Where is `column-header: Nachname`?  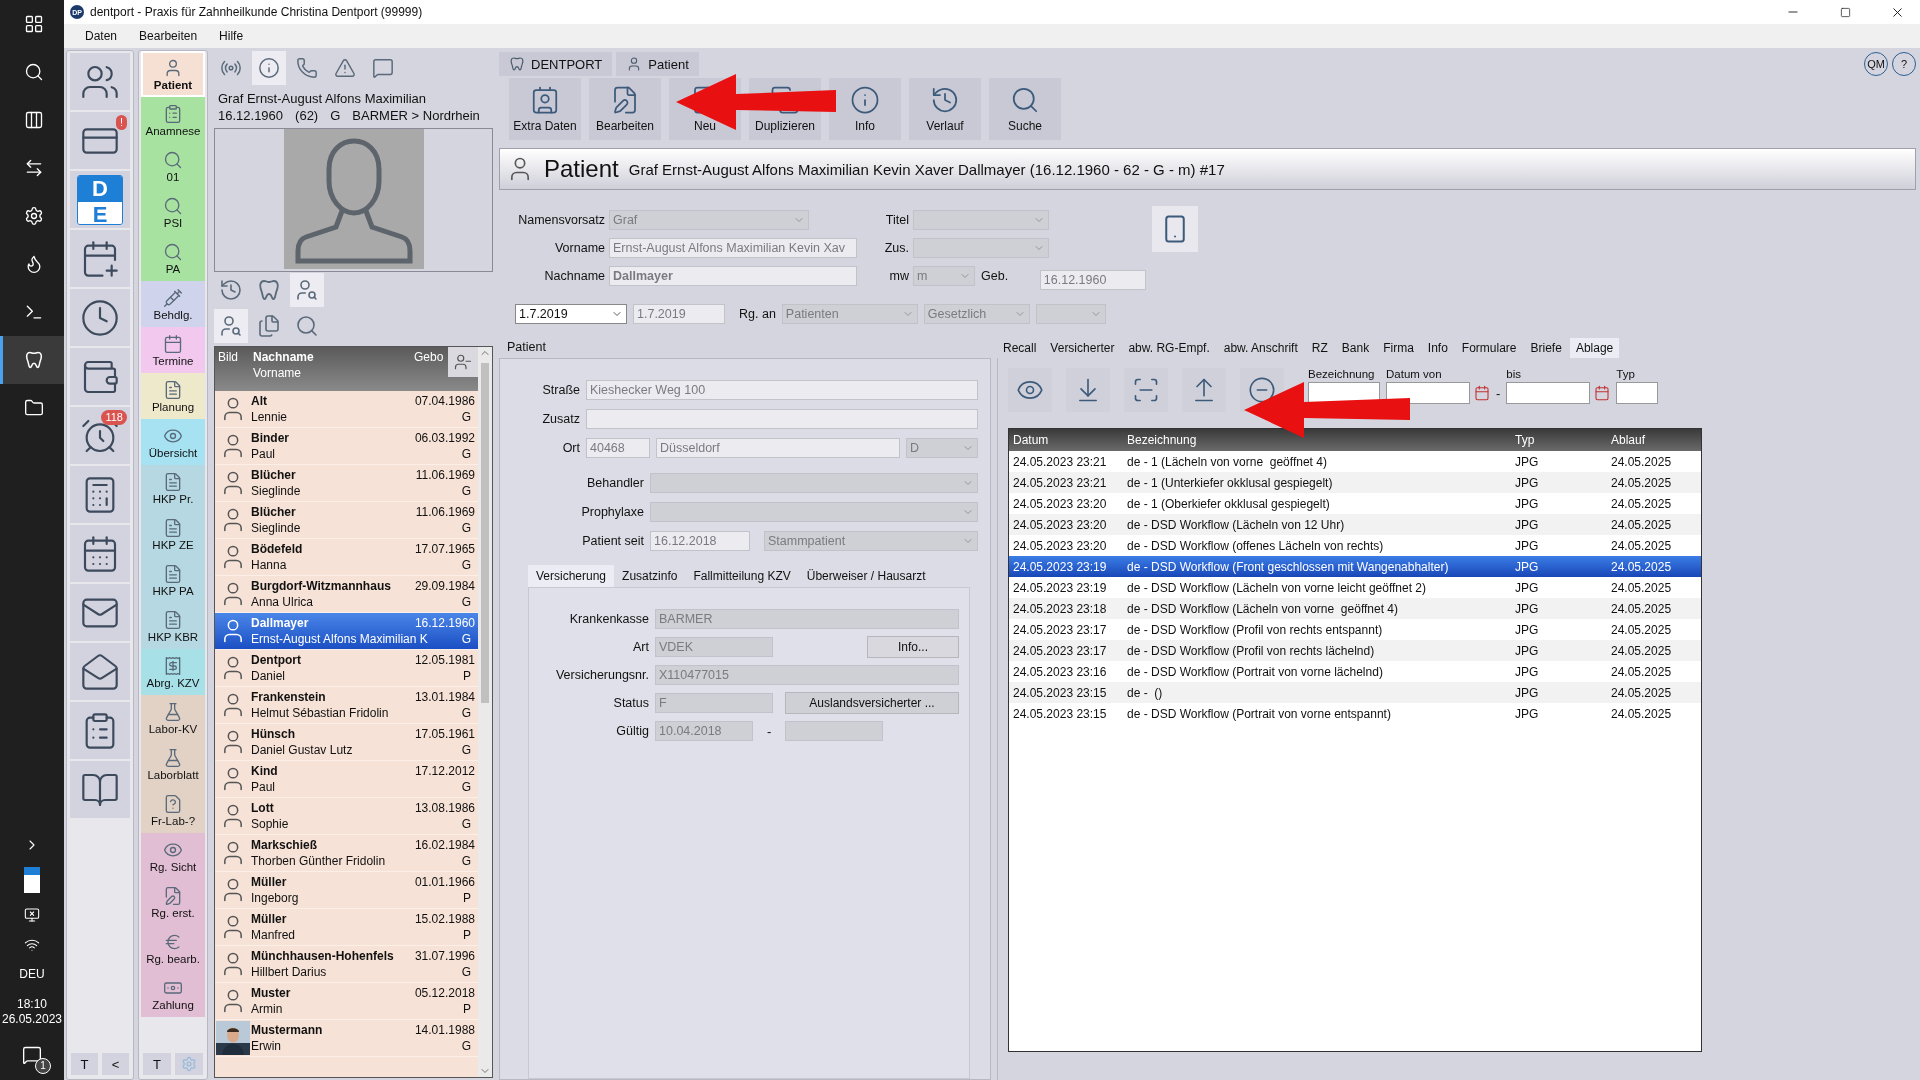 column-header: Nachname is located at coordinates (333, 357).